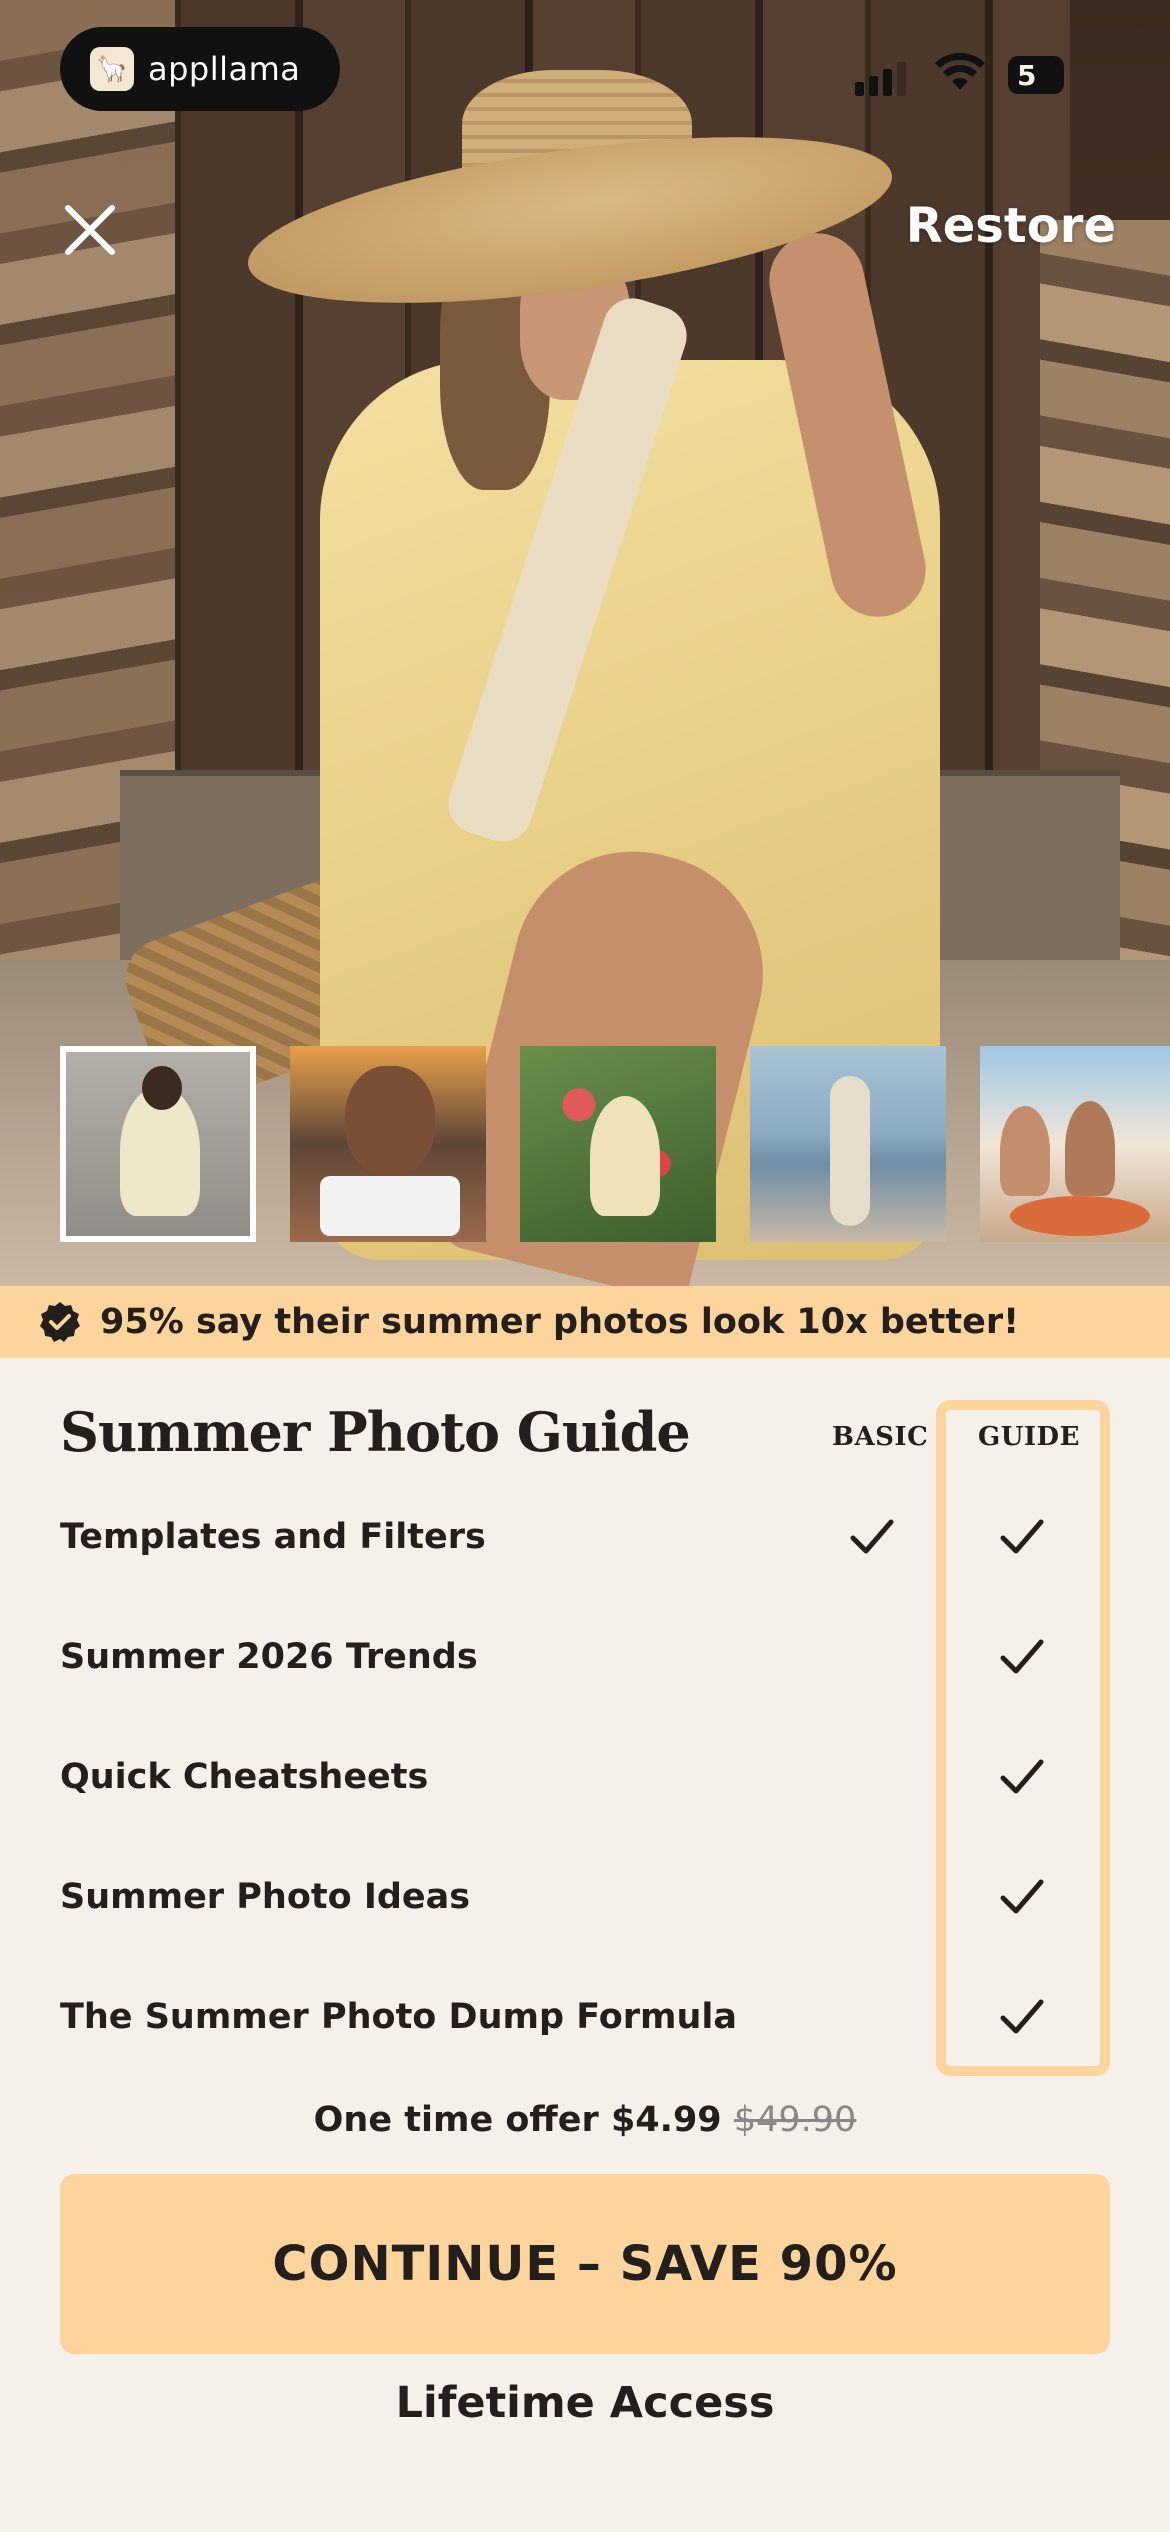  Describe the element at coordinates (60, 1322) in the screenshot. I see `verified-badge-icon` at that location.